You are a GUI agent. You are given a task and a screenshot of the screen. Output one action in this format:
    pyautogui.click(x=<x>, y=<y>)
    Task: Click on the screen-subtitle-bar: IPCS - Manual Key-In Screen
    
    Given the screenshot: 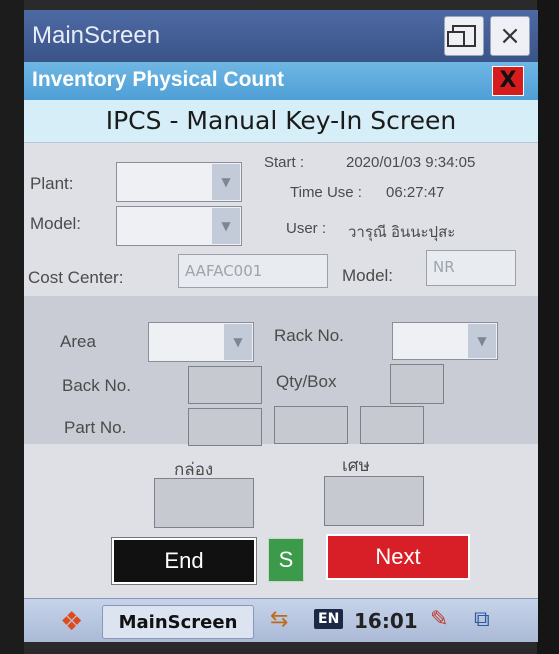 What is the action you would take?
    pyautogui.click(x=281, y=121)
    